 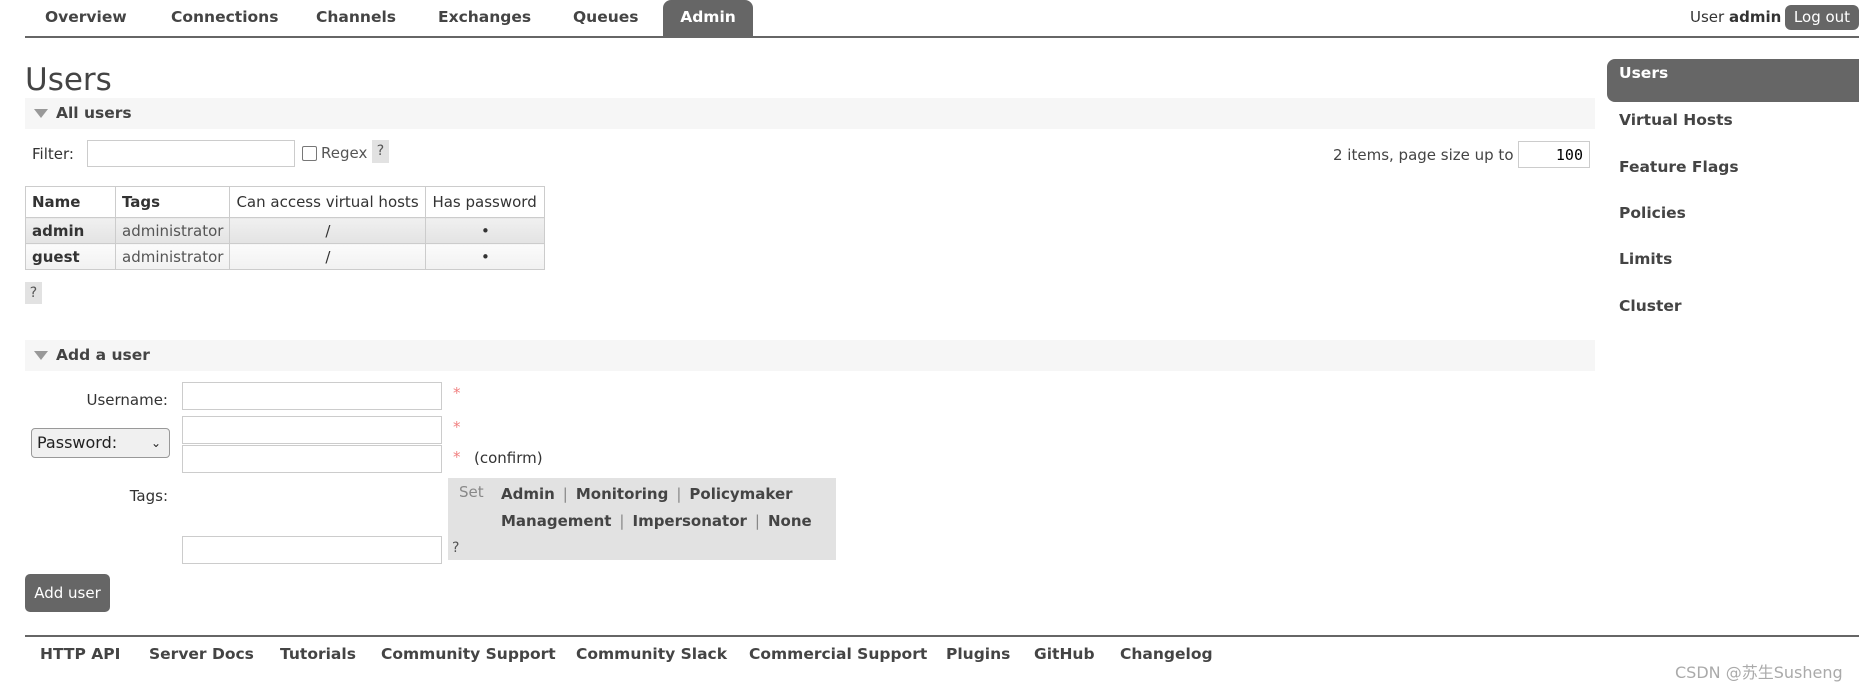 What do you see at coordinates (318, 654) in the screenshot?
I see `footer-link-tutorials: Tutorials` at bounding box center [318, 654].